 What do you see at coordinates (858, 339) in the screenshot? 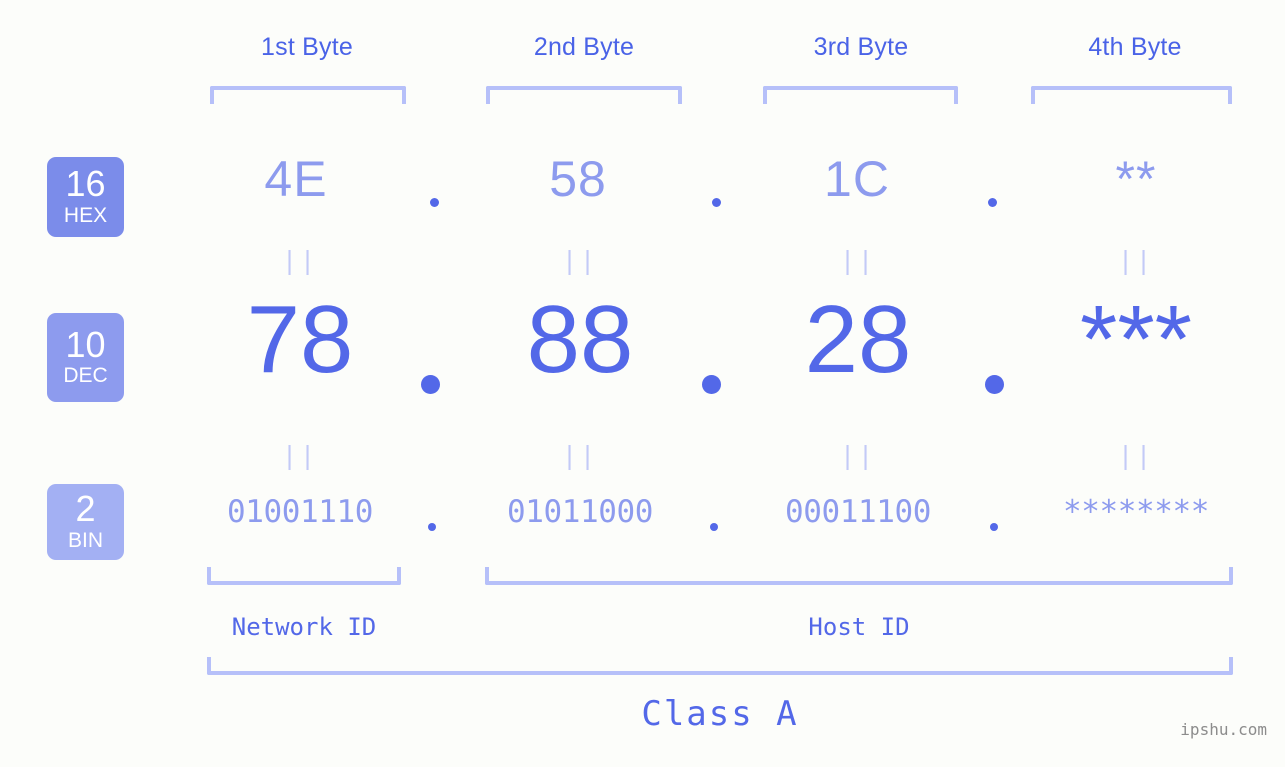
I see `dec-value-byte-3: 28` at bounding box center [858, 339].